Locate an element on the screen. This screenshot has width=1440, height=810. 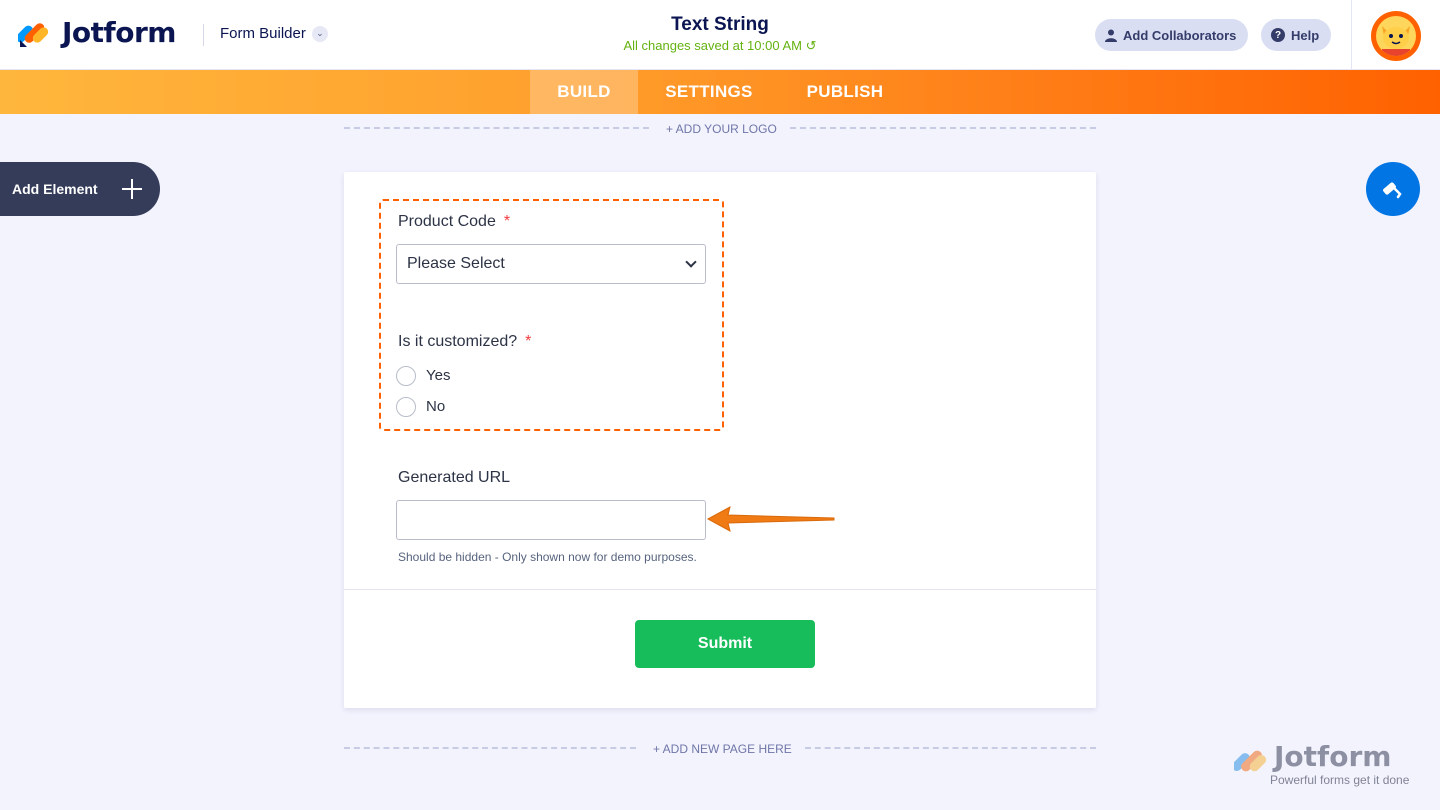
jotform-logo-icon is located at coordinates (1249, 761).